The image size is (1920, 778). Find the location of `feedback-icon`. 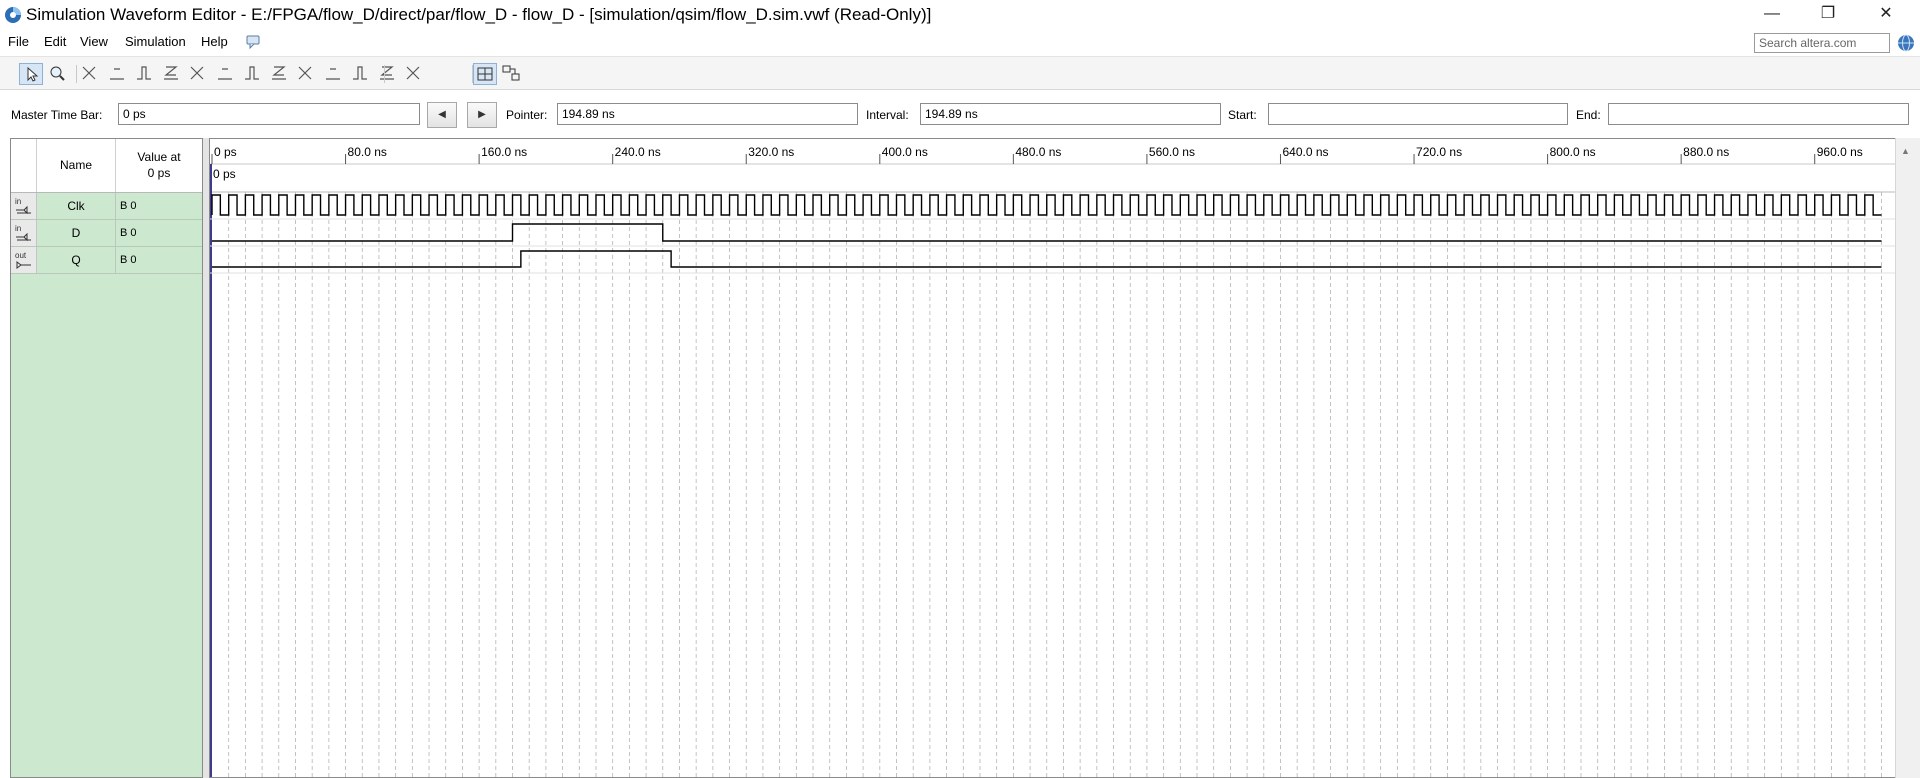

feedback-icon is located at coordinates (253, 42).